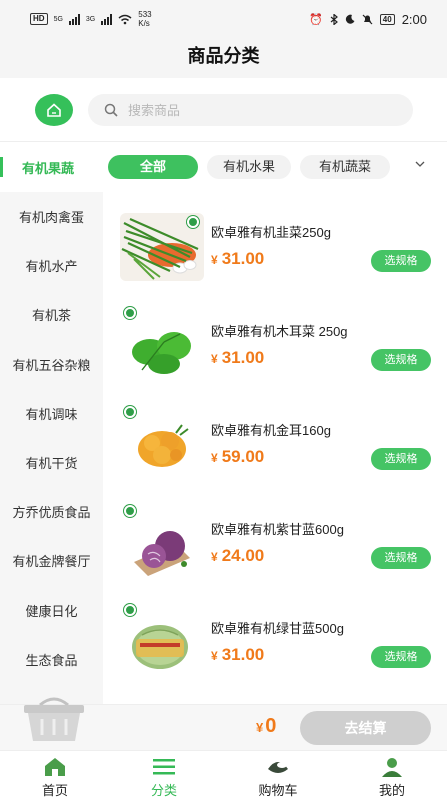 Image resolution: width=447 pixels, height=797 pixels. Describe the element at coordinates (51, 314) in the screenshot. I see `sidebar-item: 有机茶` at that location.